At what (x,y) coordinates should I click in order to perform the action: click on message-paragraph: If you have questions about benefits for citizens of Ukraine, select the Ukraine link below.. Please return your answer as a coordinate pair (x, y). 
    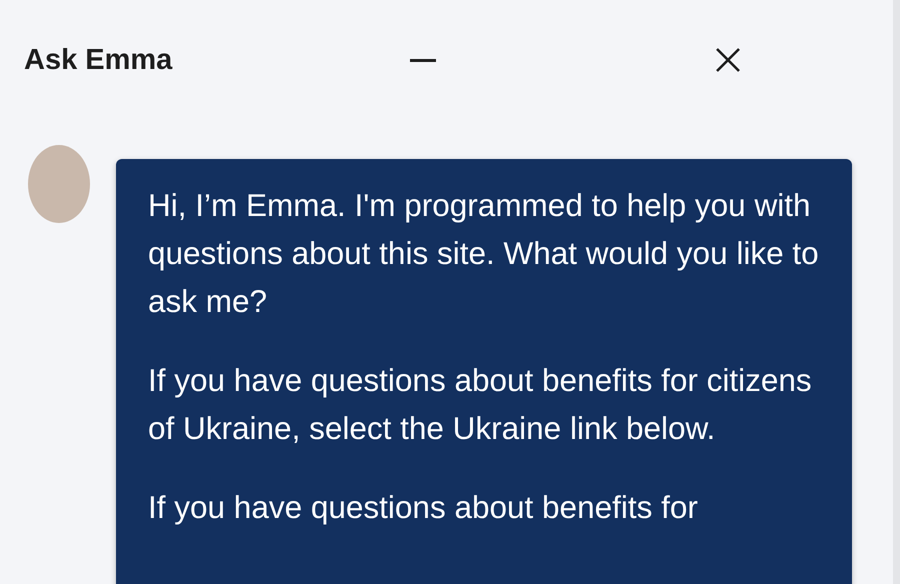
    Looking at the image, I should click on (480, 404).